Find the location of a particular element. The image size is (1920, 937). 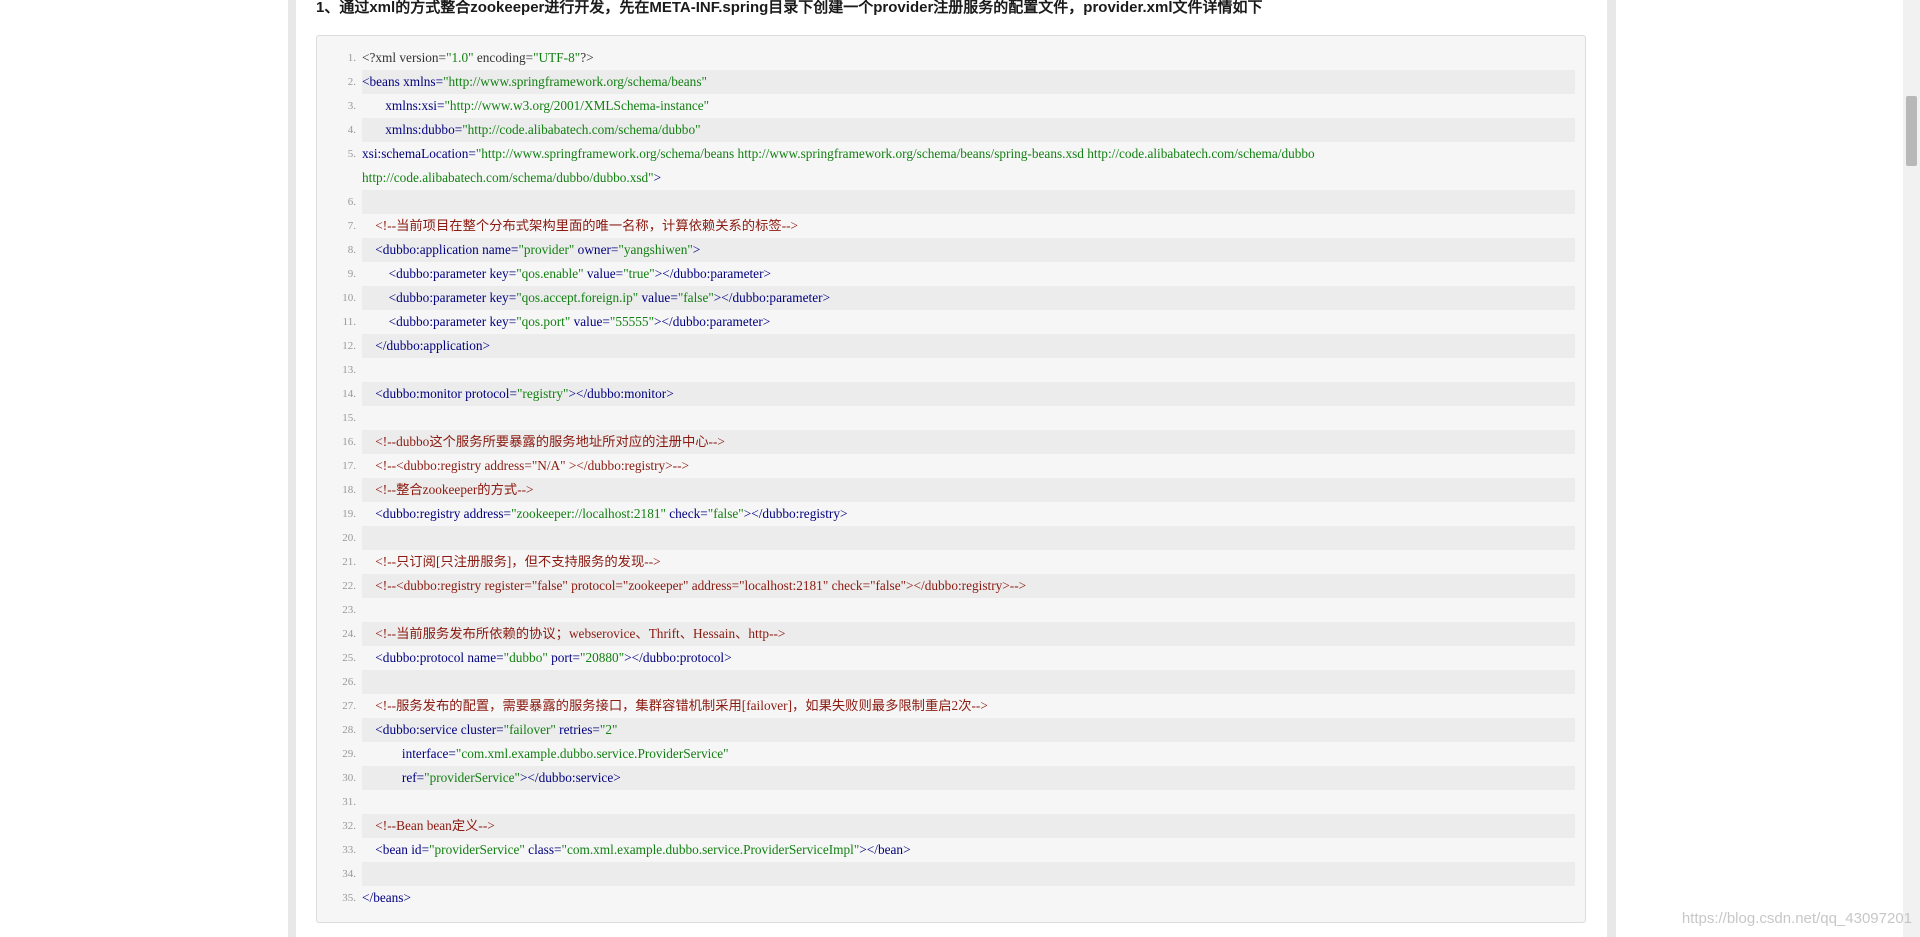

code-text: <?xml version="1.0" encoding="UTF-8"?> is located at coordinates (478, 57).